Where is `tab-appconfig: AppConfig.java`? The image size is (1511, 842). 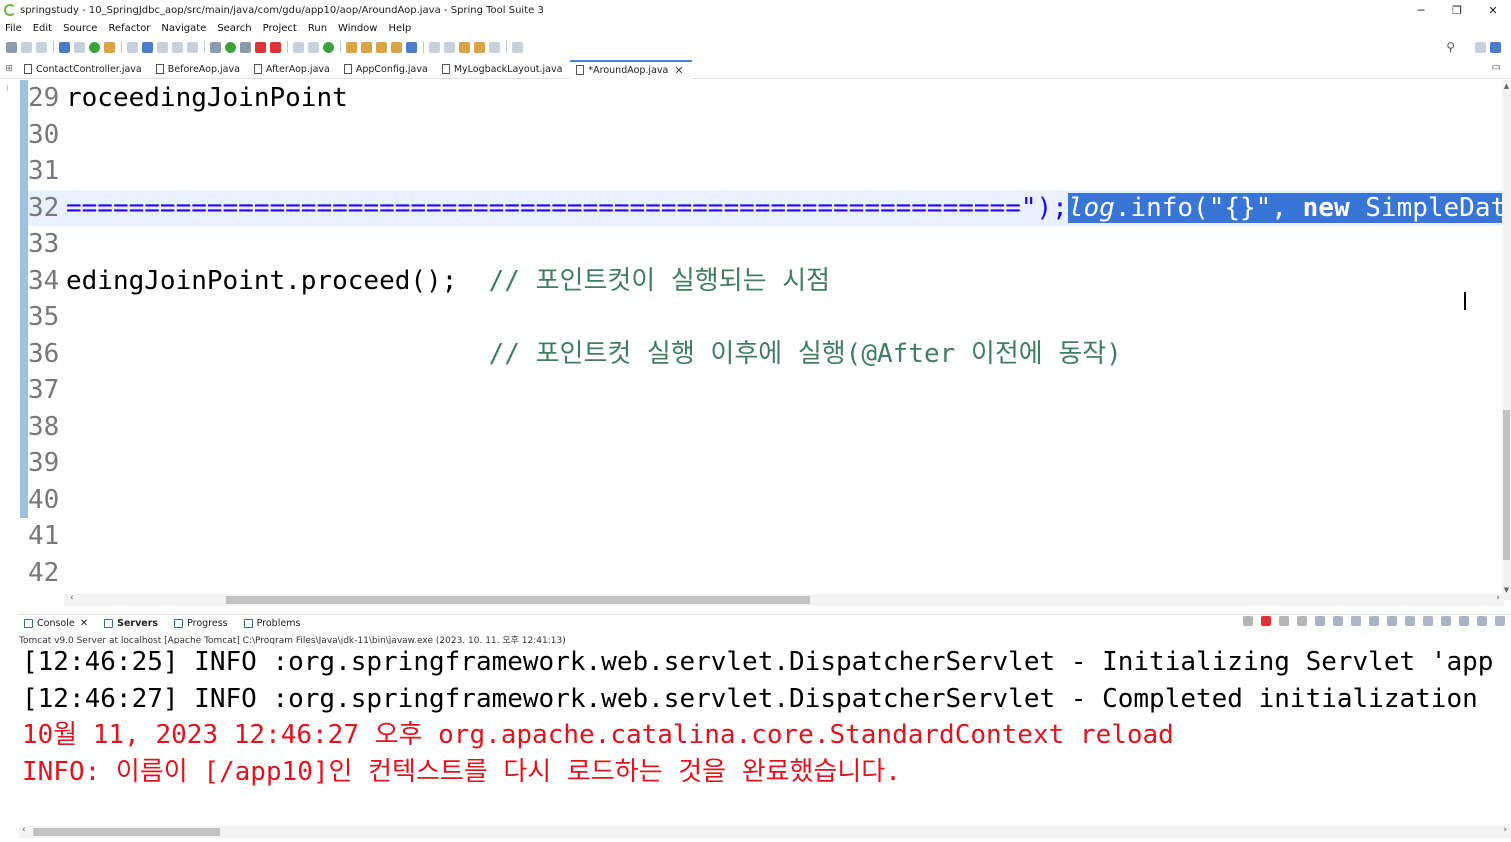
tab-appconfig: AppConfig.java is located at coordinates (387, 69).